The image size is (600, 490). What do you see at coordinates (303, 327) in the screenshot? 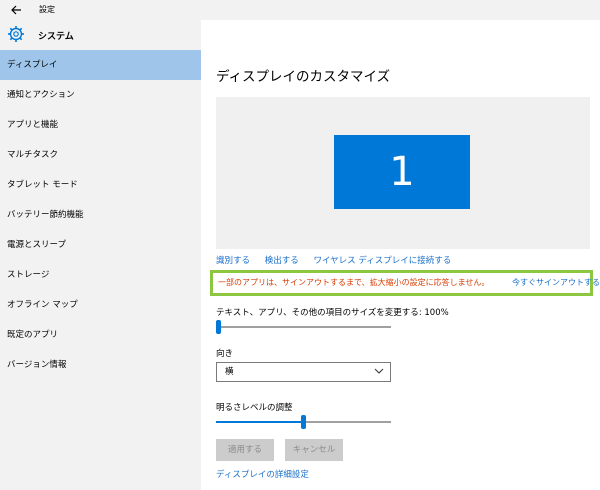
I see `scale-slider-track` at bounding box center [303, 327].